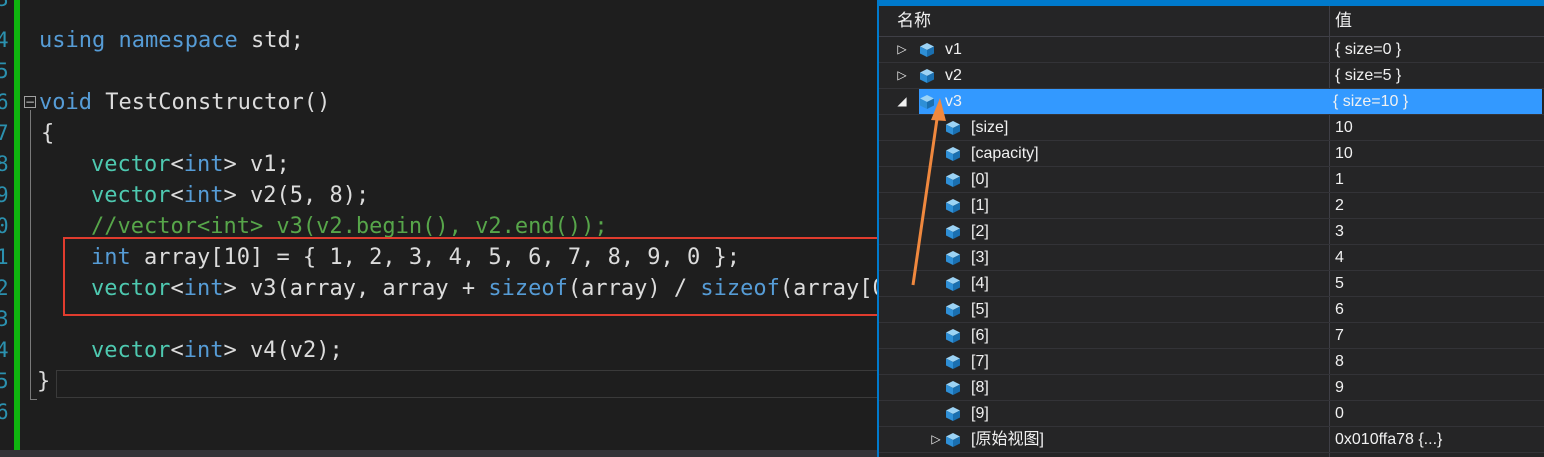 The image size is (1544, 457). I want to click on watch-row: ▷ v1 { size=0 }, so click(1211, 50).